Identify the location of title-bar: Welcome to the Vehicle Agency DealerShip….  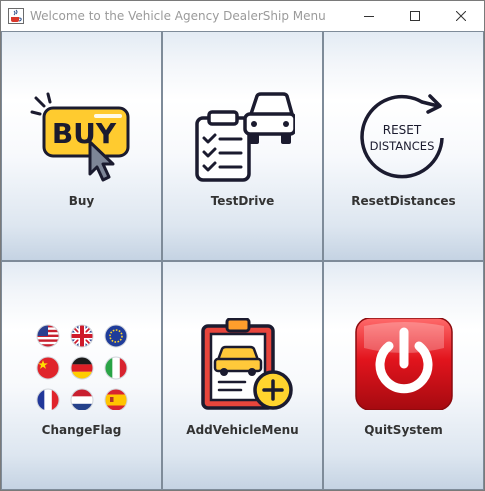
(242, 16).